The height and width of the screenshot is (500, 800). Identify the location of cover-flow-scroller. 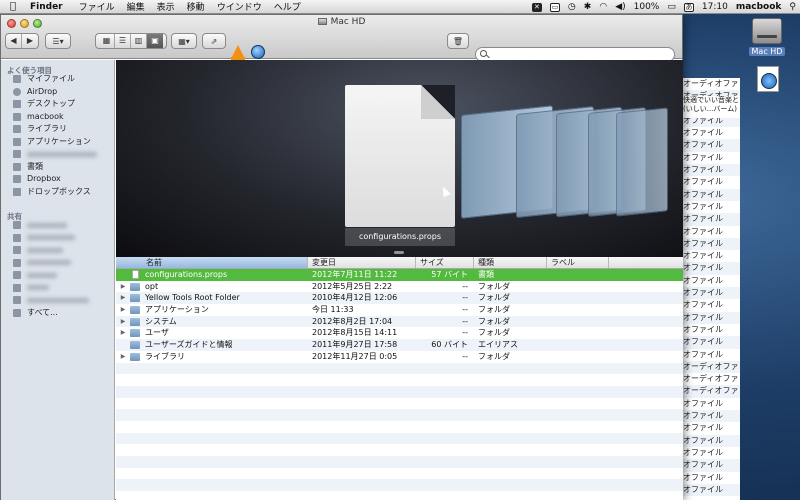
(399, 252).